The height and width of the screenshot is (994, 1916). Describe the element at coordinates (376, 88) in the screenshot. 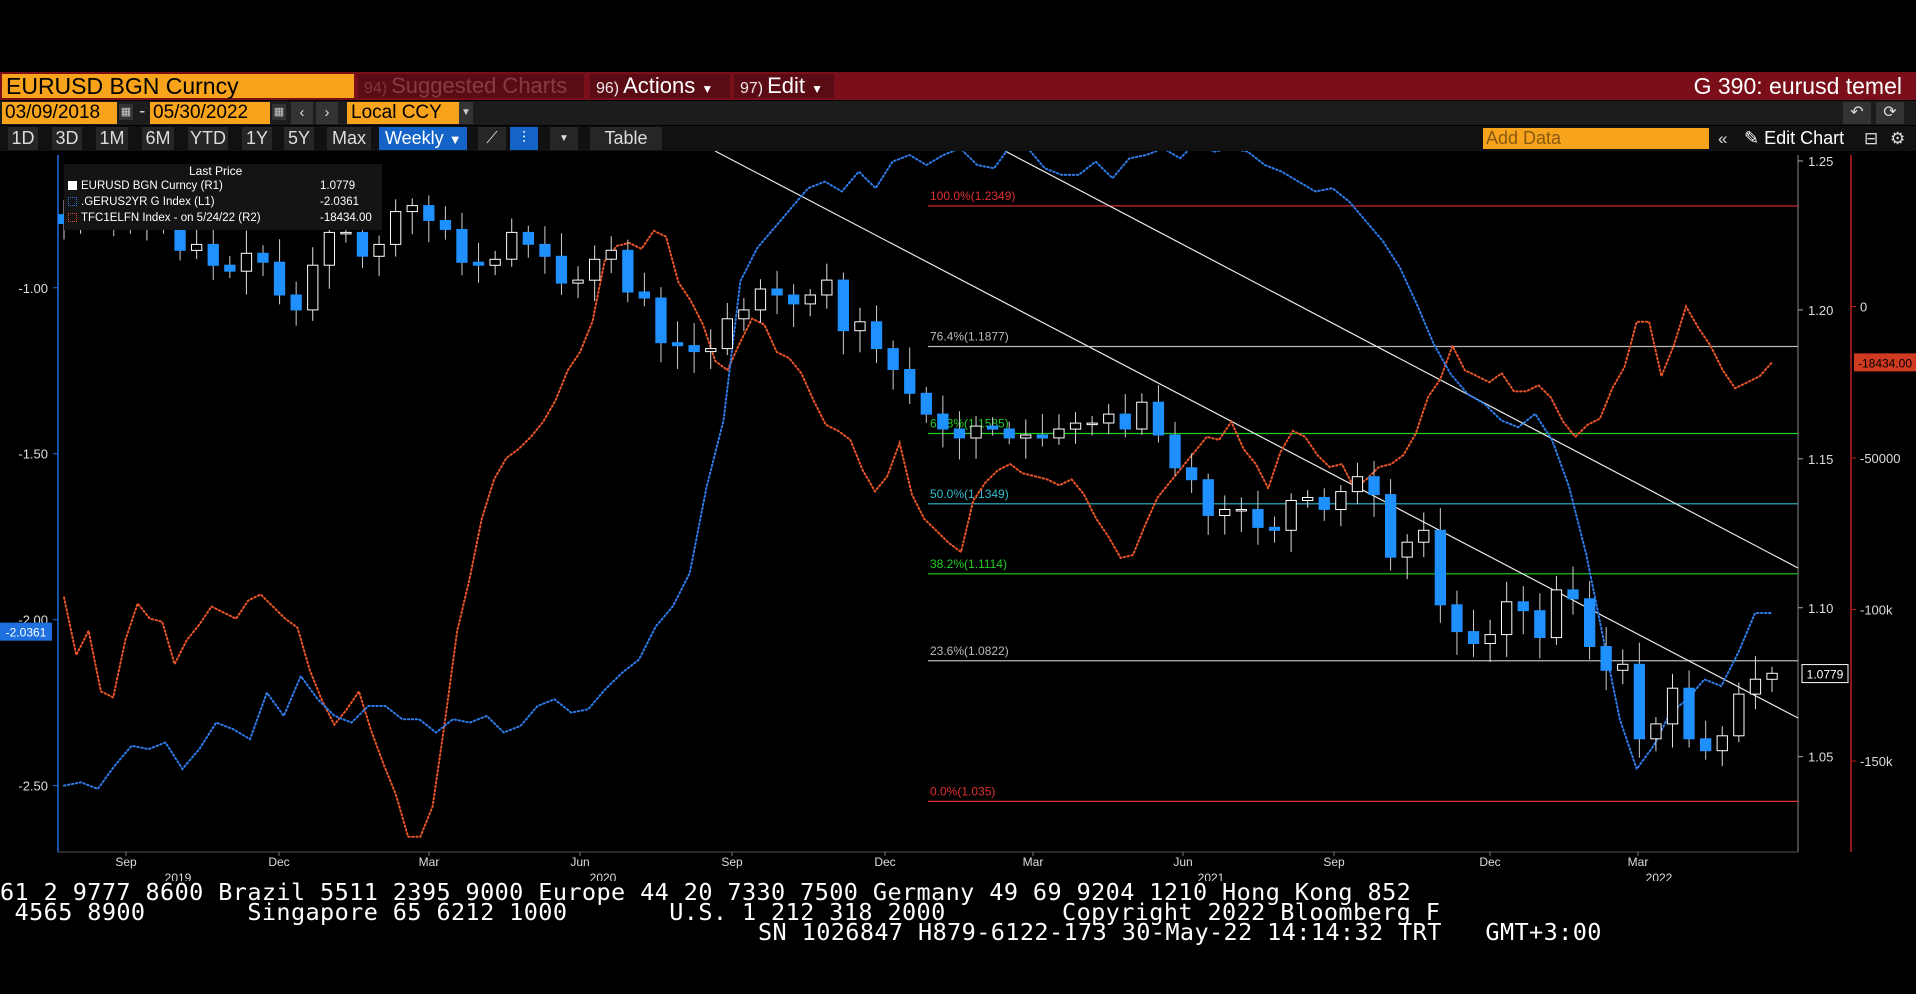

I see `menu-number: 94)` at that location.